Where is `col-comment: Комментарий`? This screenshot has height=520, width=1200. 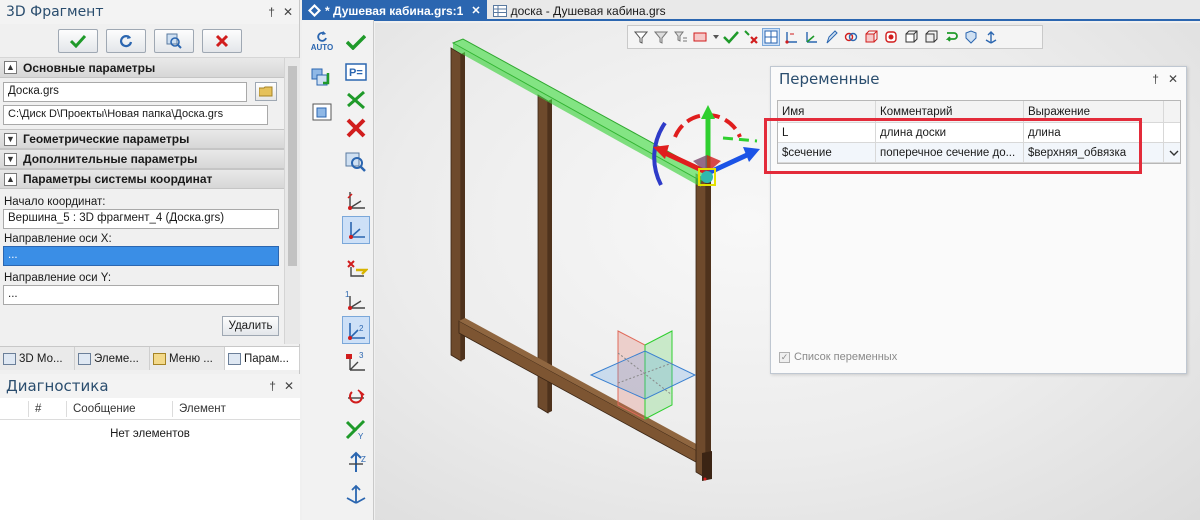
col-comment: Комментарий is located at coordinates (950, 111).